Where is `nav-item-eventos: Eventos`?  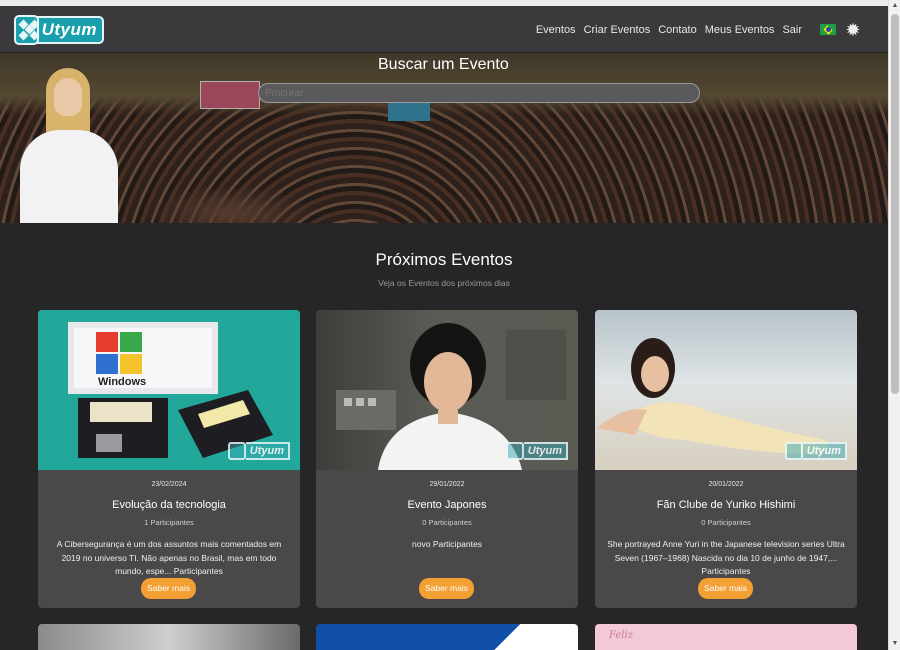 nav-item-eventos: Eventos is located at coordinates (556, 30).